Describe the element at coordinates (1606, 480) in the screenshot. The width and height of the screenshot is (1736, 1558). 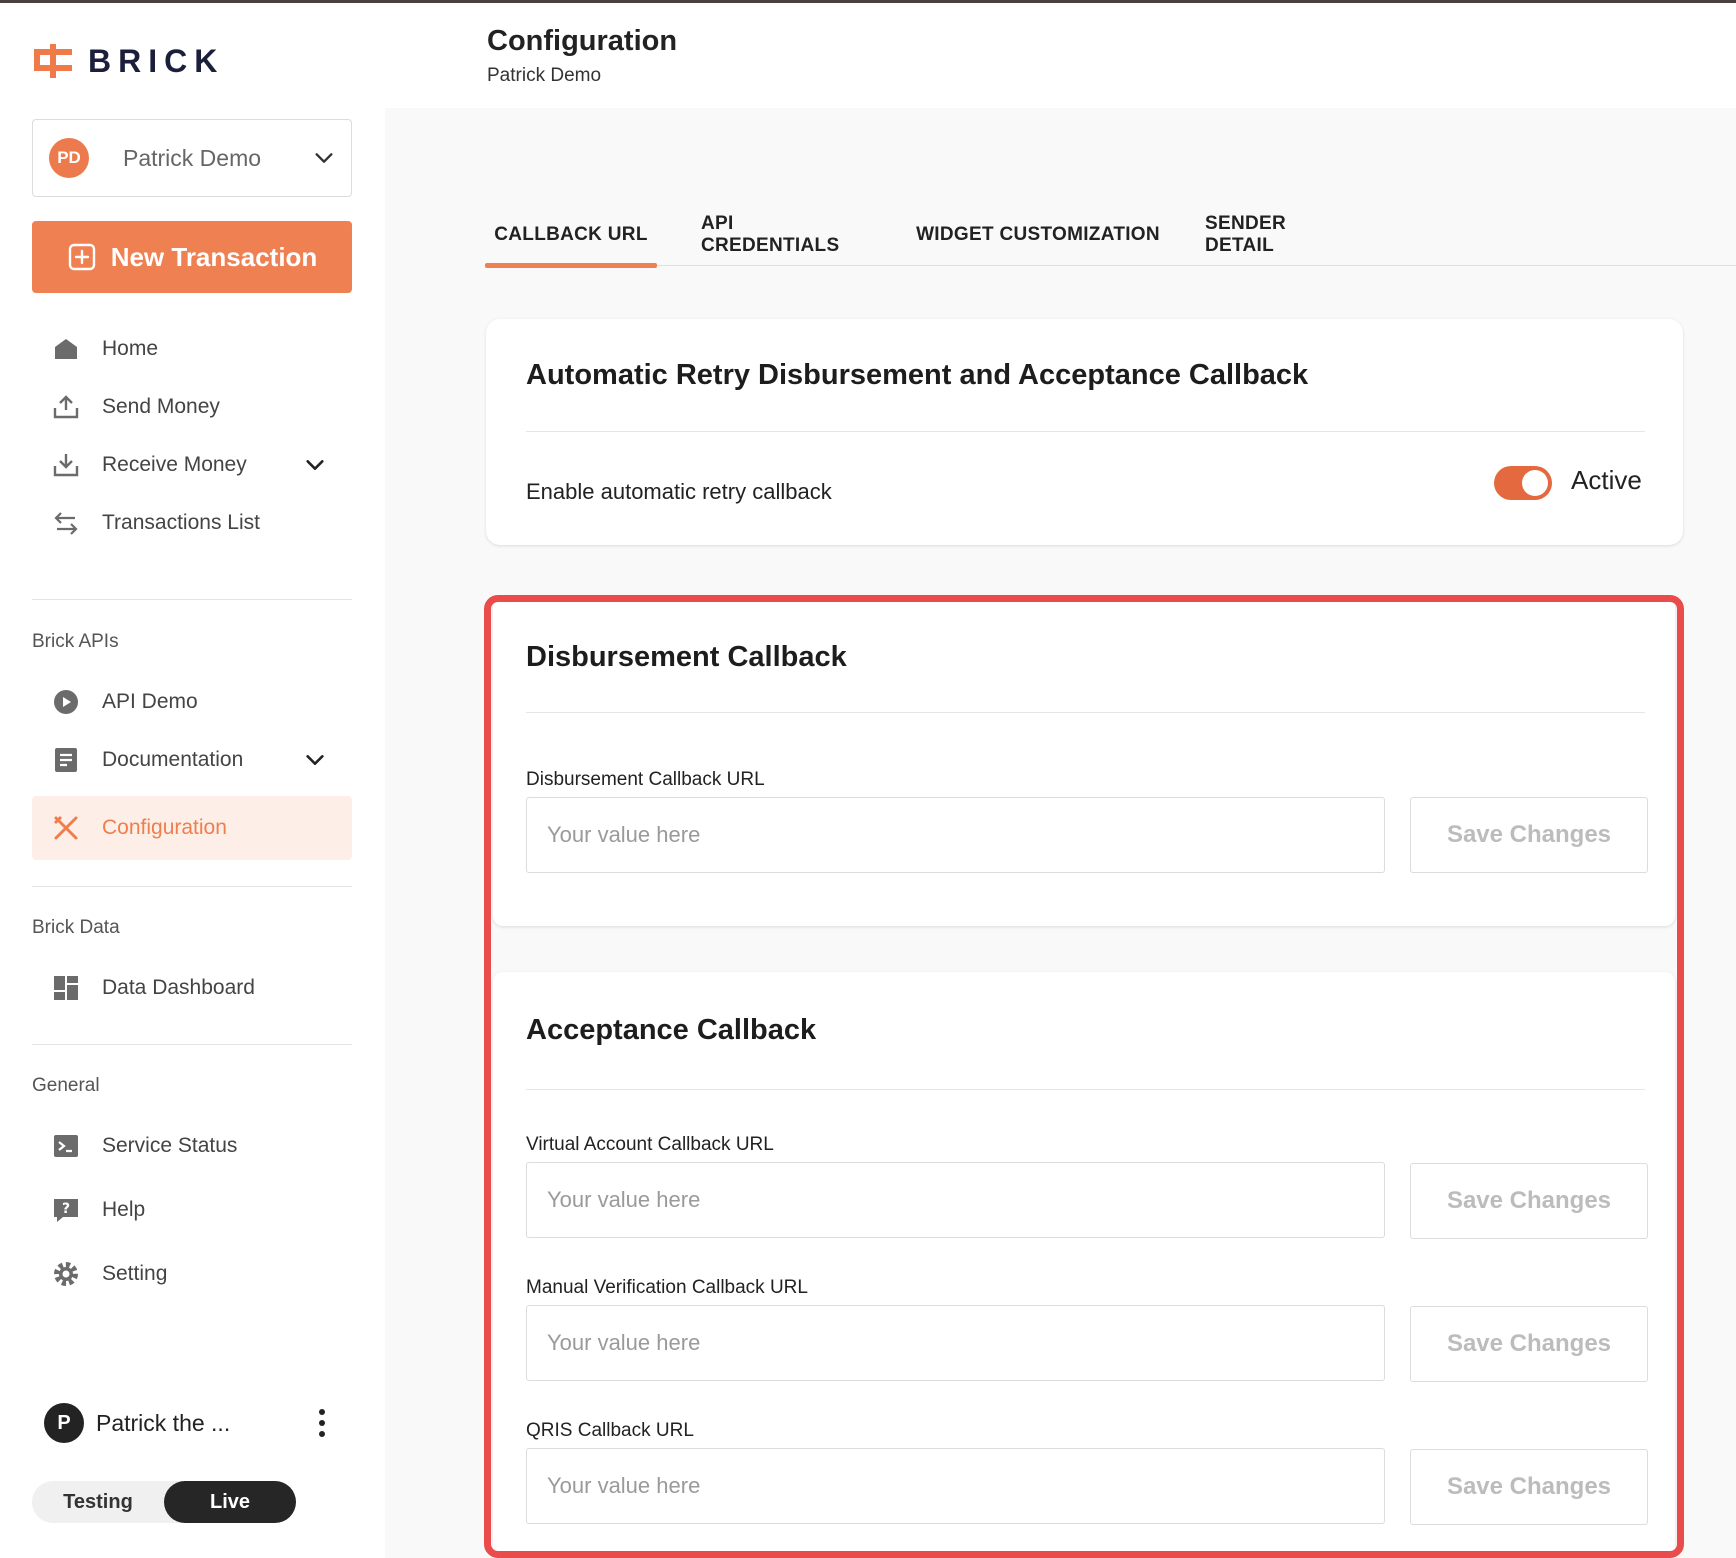
I see `retry-toggle-state: Active` at that location.